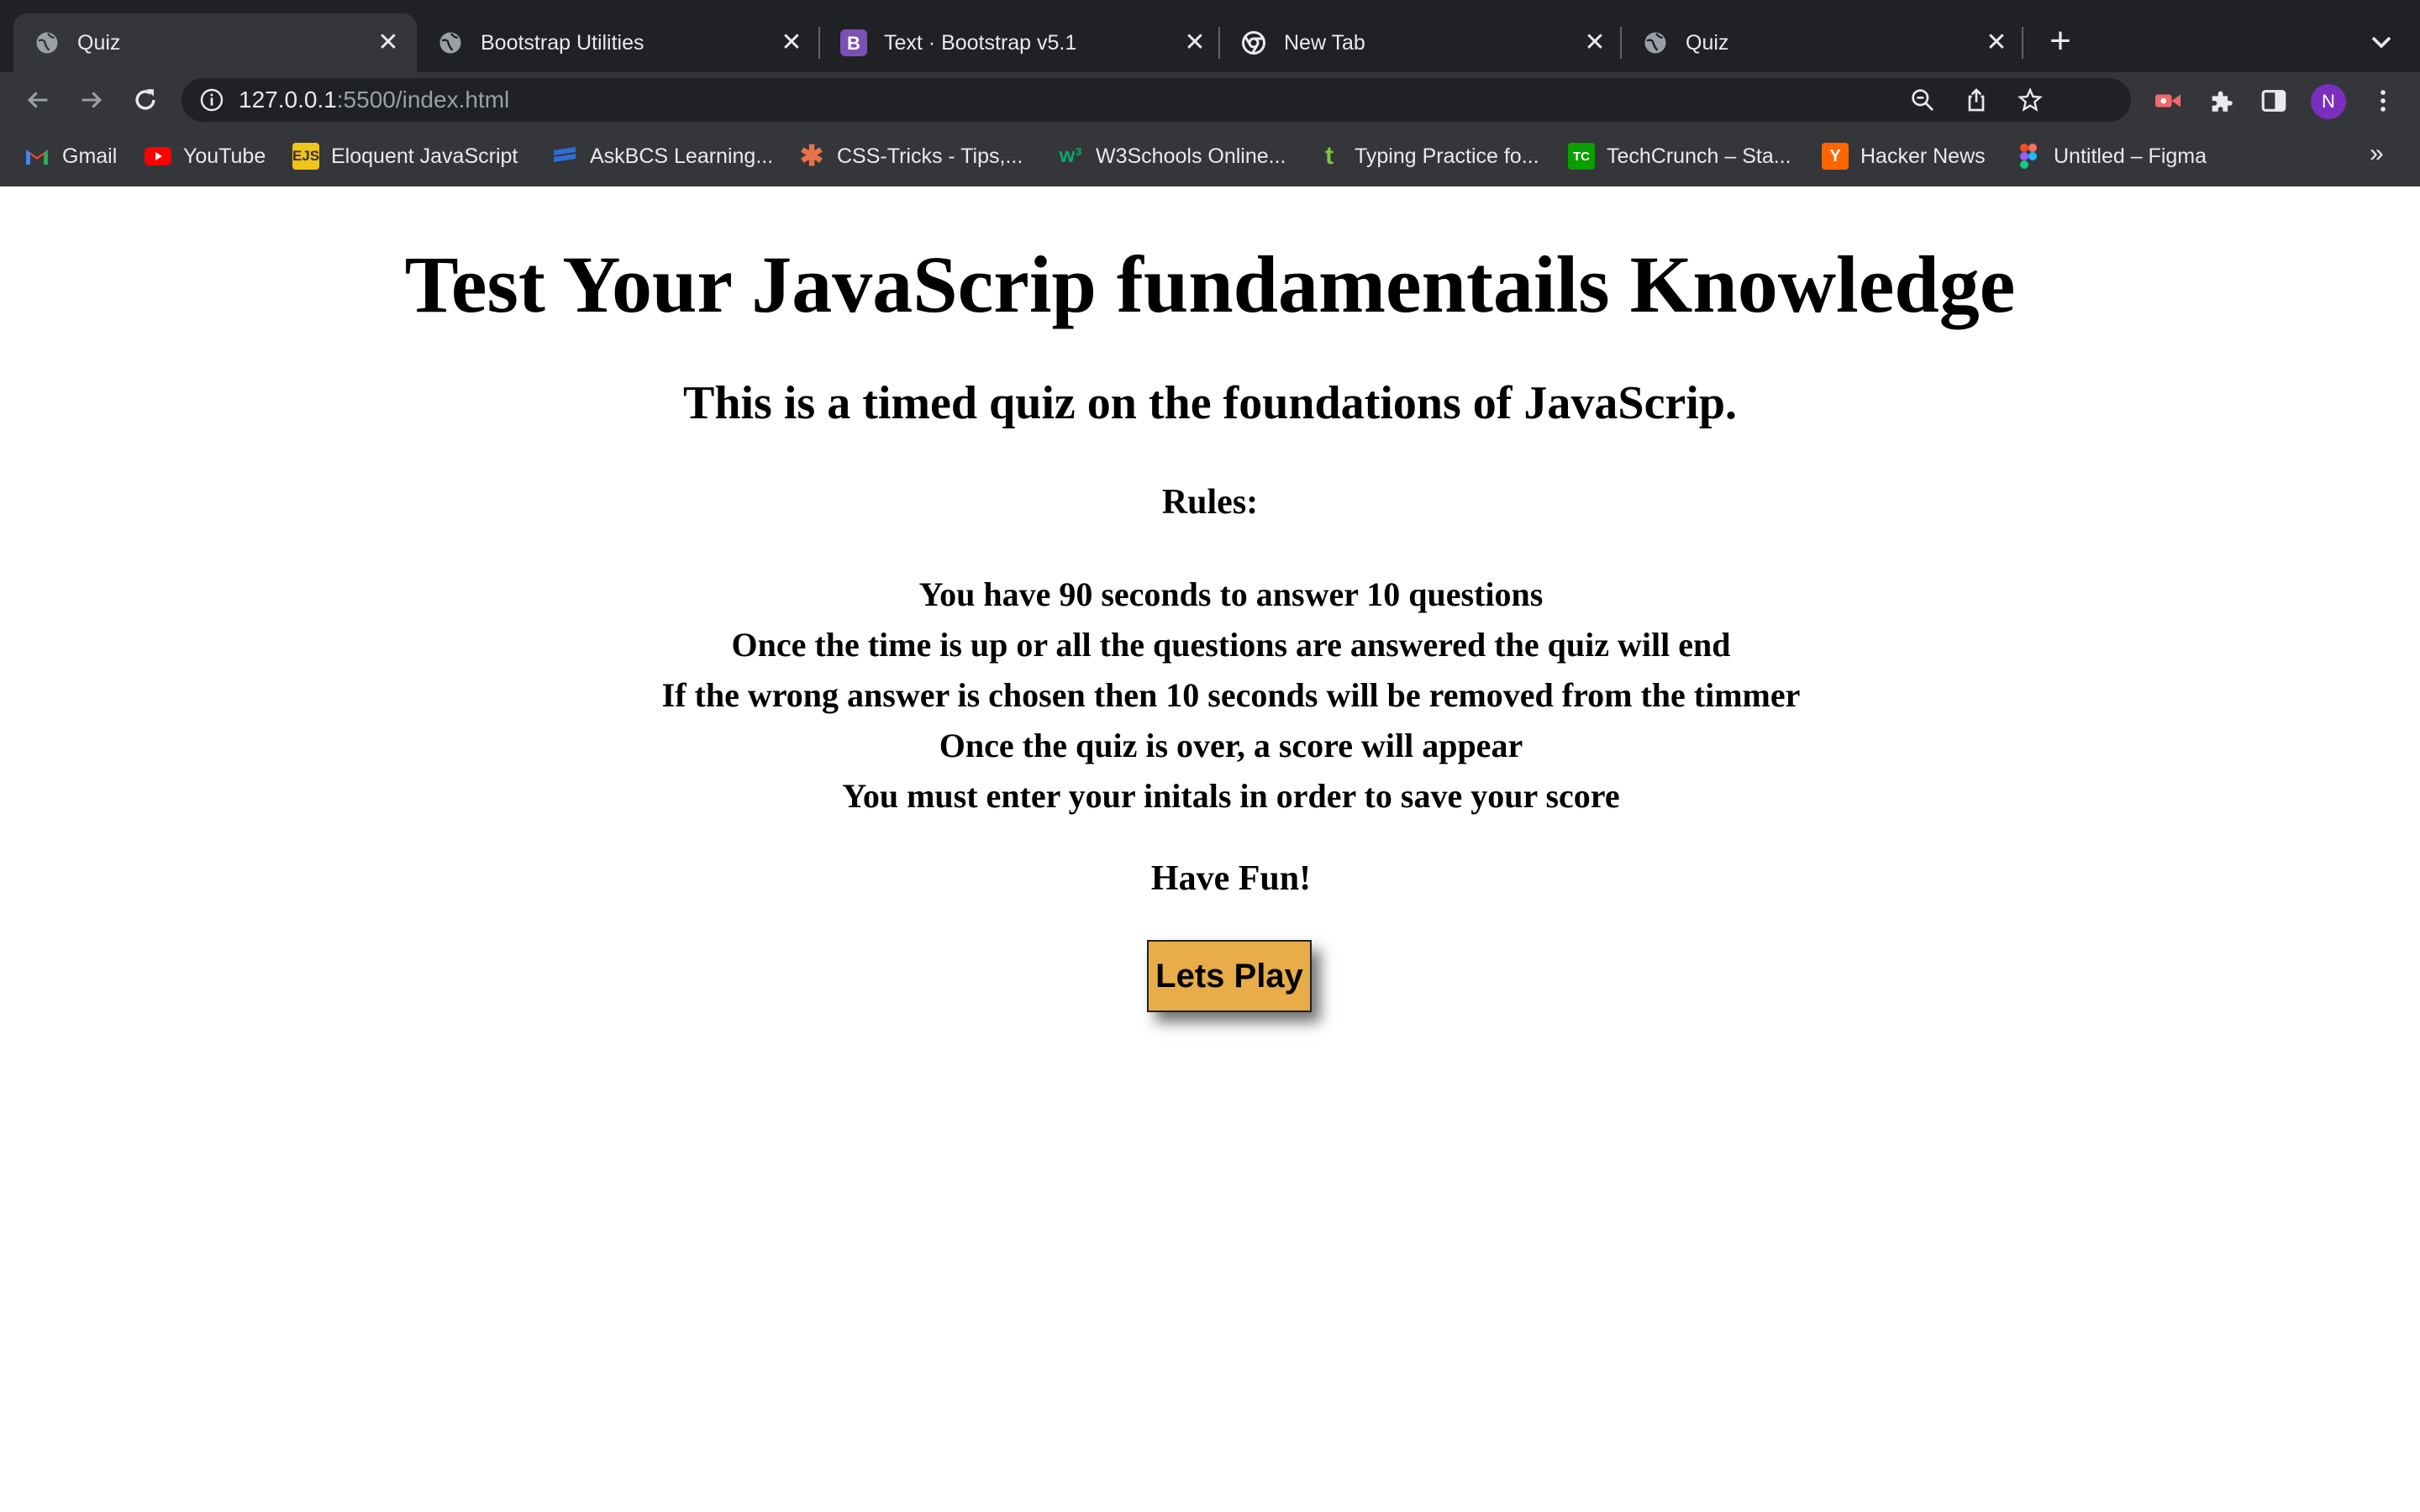 The image size is (2420, 1512). I want to click on figma-icon, so click(2029, 156).